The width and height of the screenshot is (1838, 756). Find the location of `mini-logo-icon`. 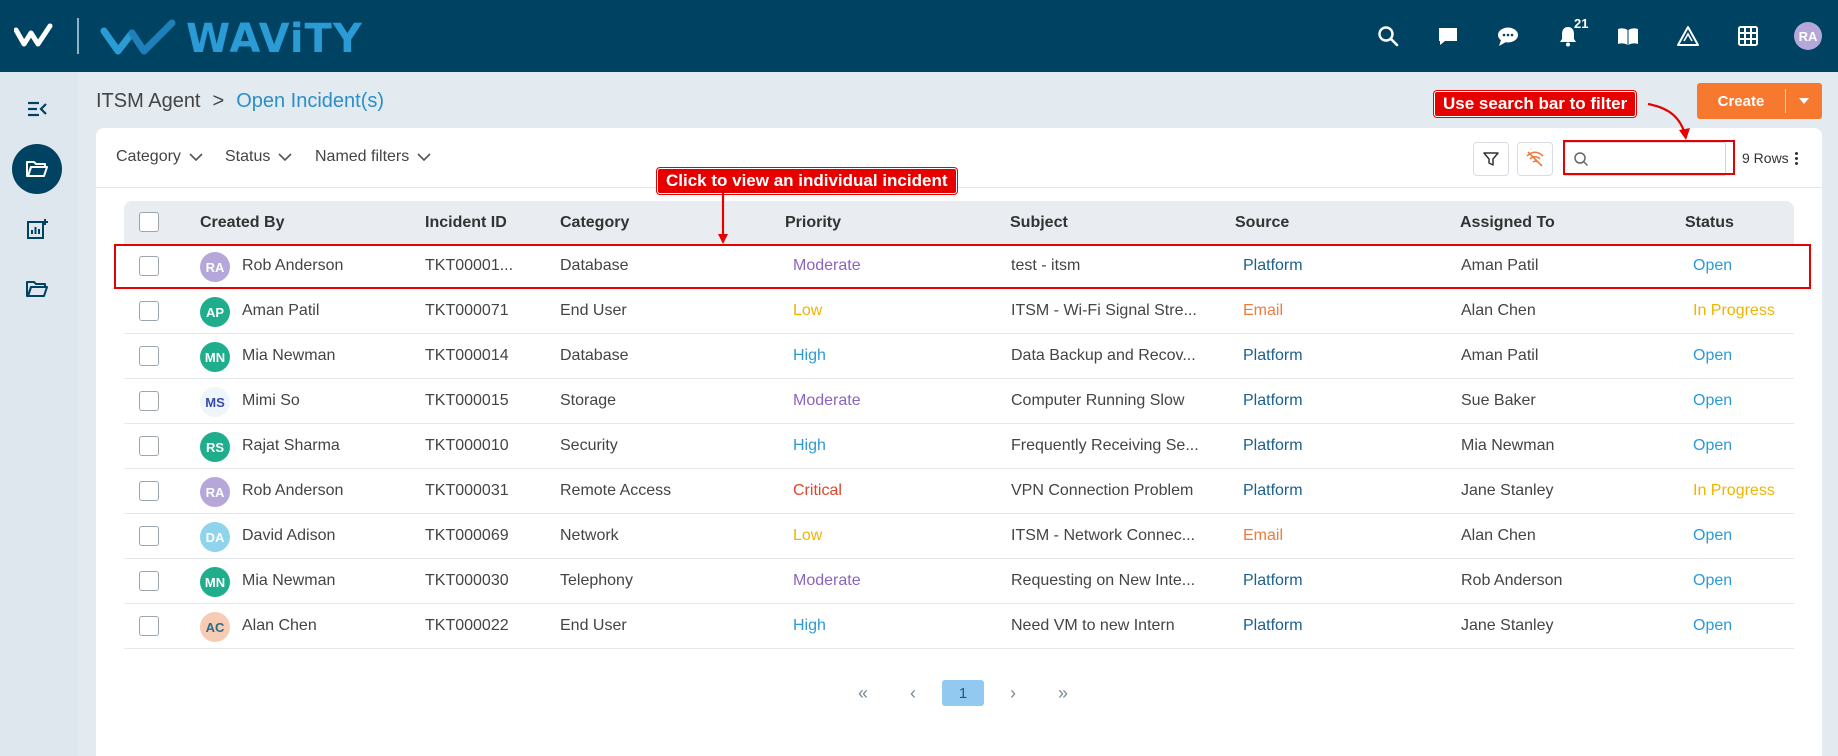

mini-logo-icon is located at coordinates (37, 36).